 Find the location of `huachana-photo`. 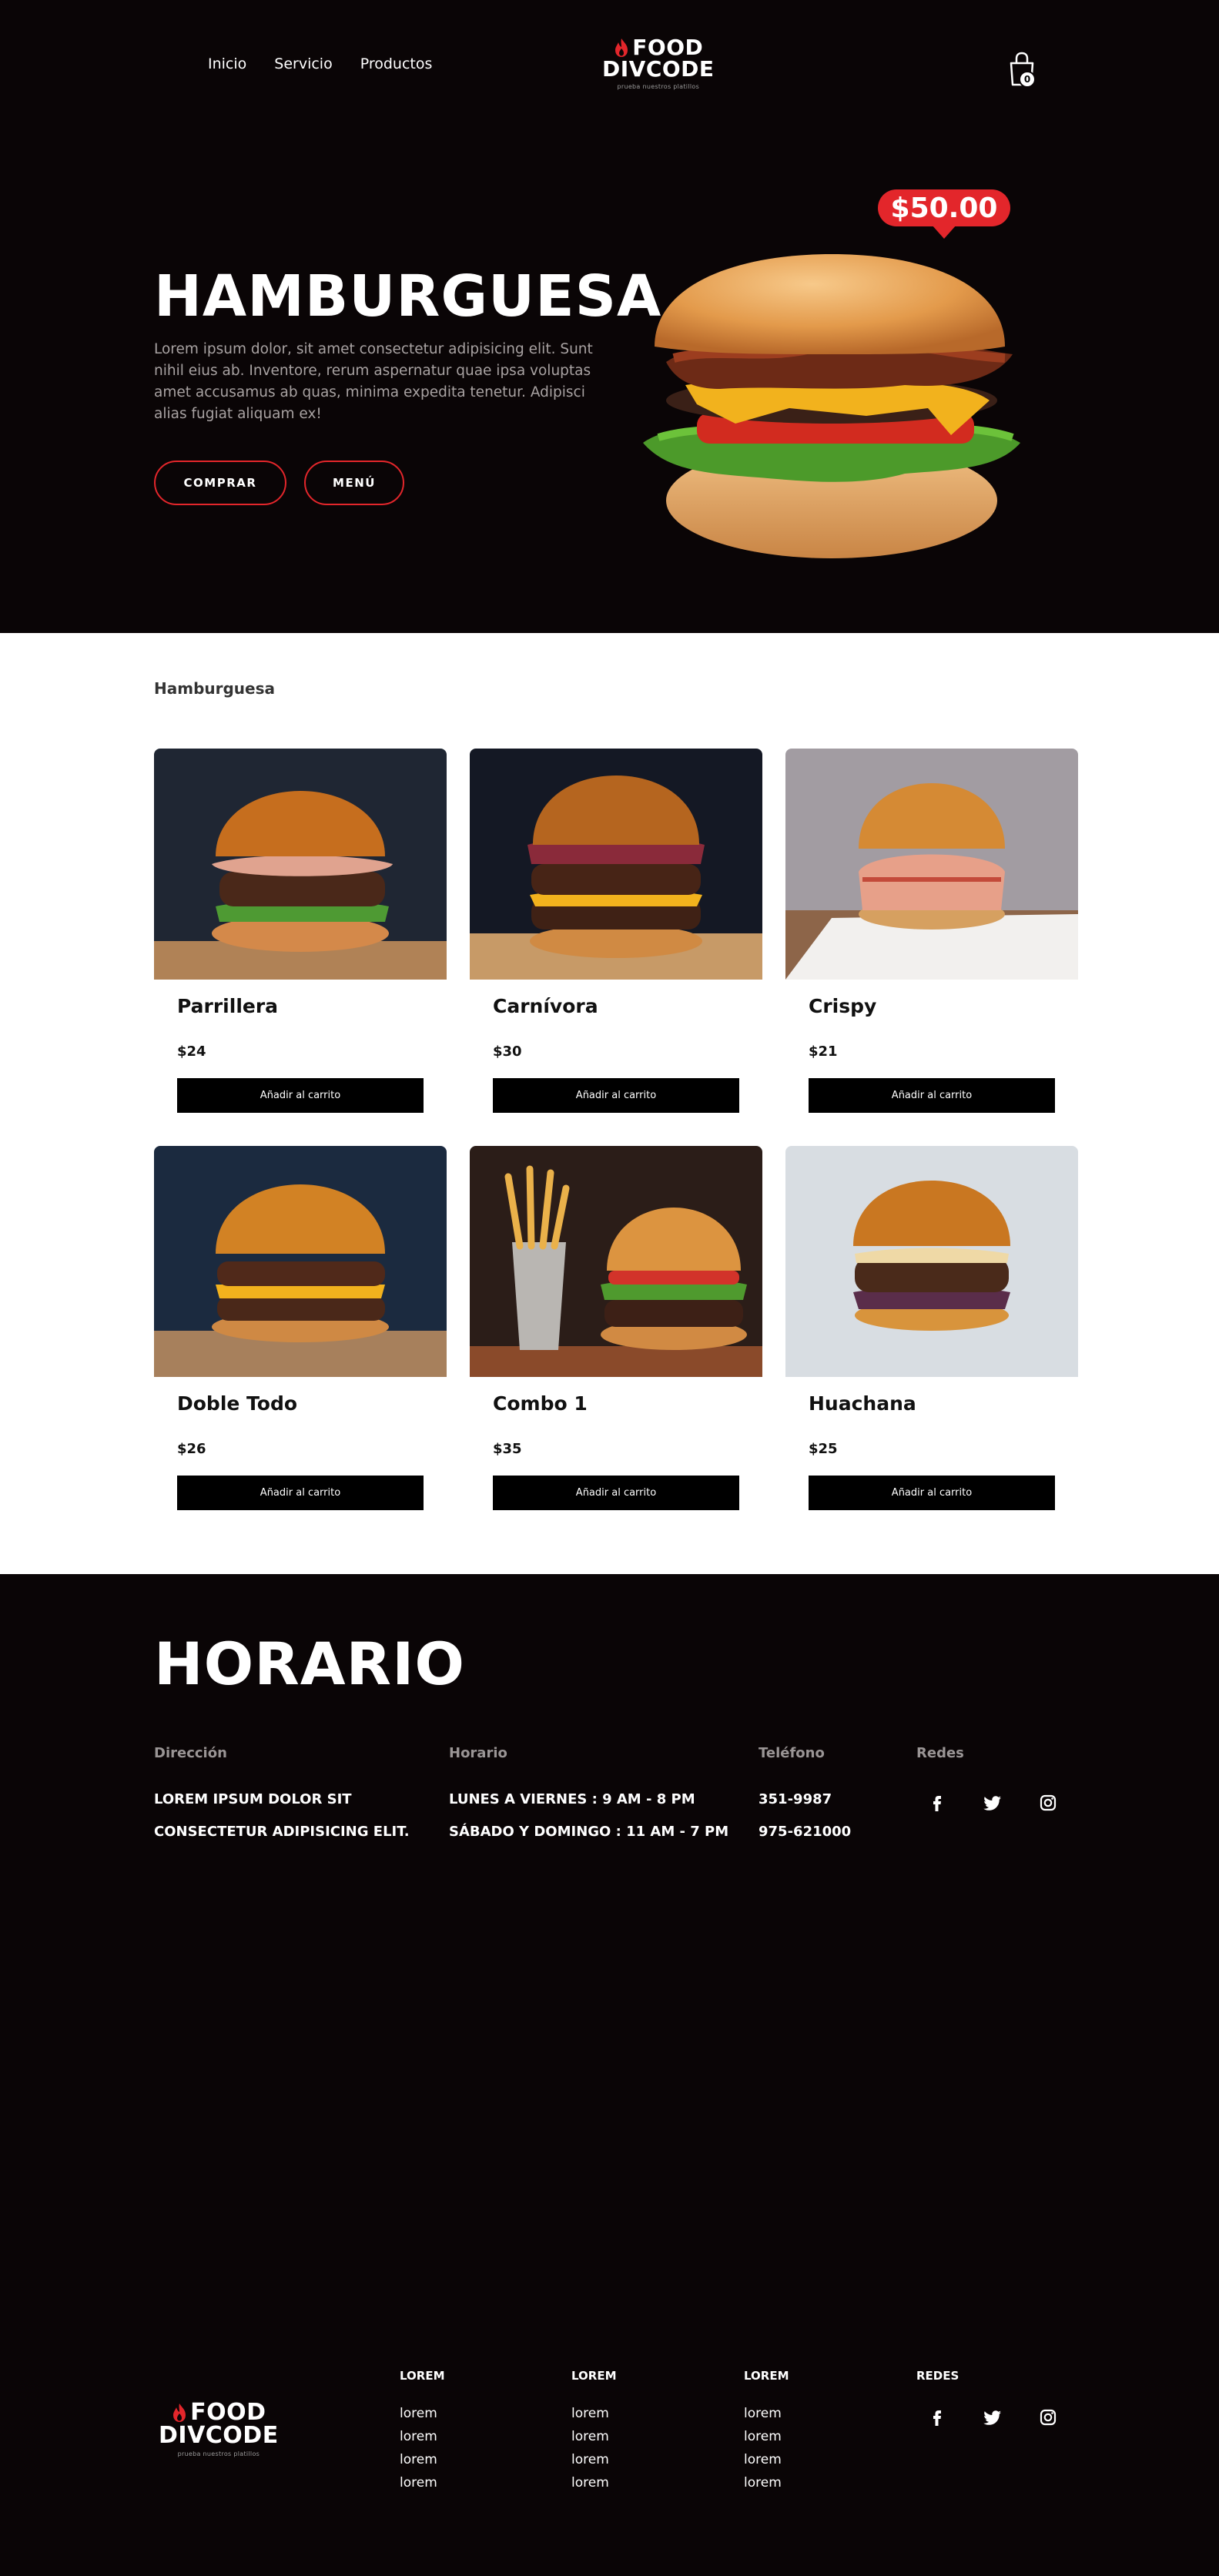

huachana-photo is located at coordinates (932, 1262).